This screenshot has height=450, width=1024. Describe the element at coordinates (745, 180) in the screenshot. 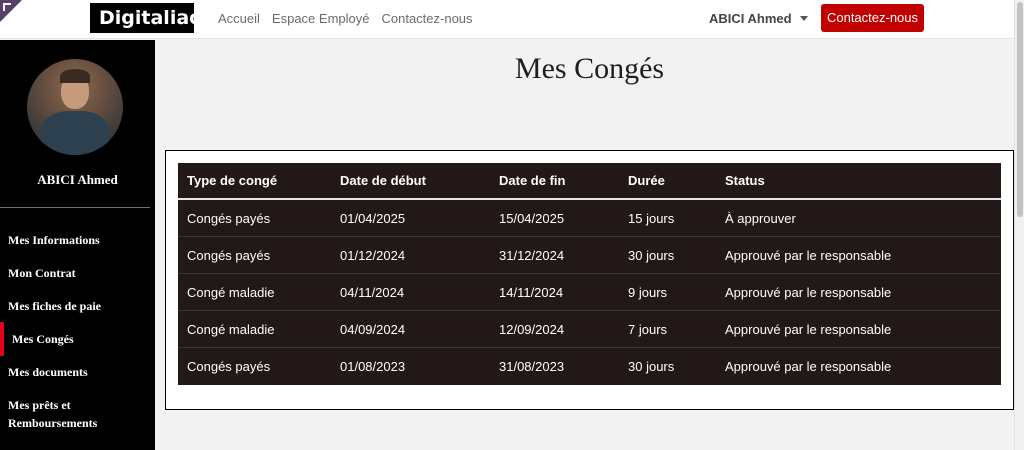

I see `header-status: Status` at that location.